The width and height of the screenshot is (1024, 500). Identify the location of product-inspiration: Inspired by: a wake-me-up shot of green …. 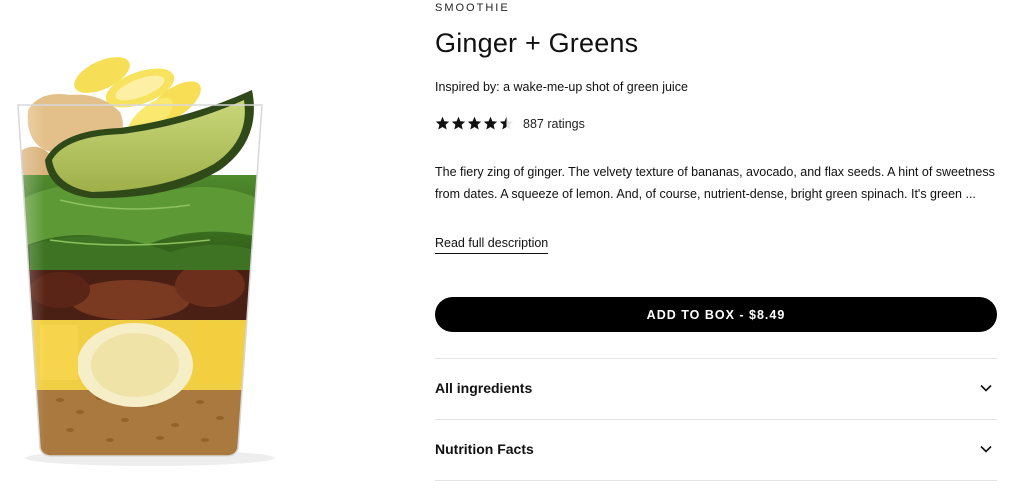
(561, 87).